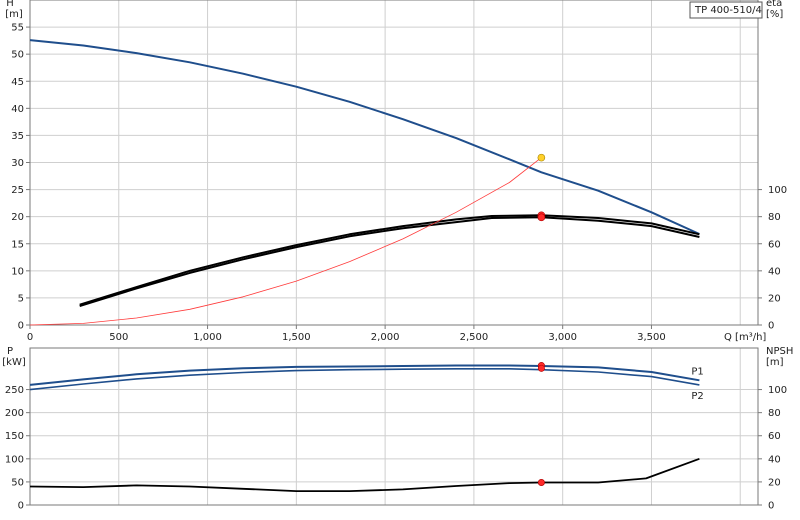 The height and width of the screenshot is (520, 800). Describe the element at coordinates (697, 371) in the screenshot. I see `series-label-P1: P1` at that location.